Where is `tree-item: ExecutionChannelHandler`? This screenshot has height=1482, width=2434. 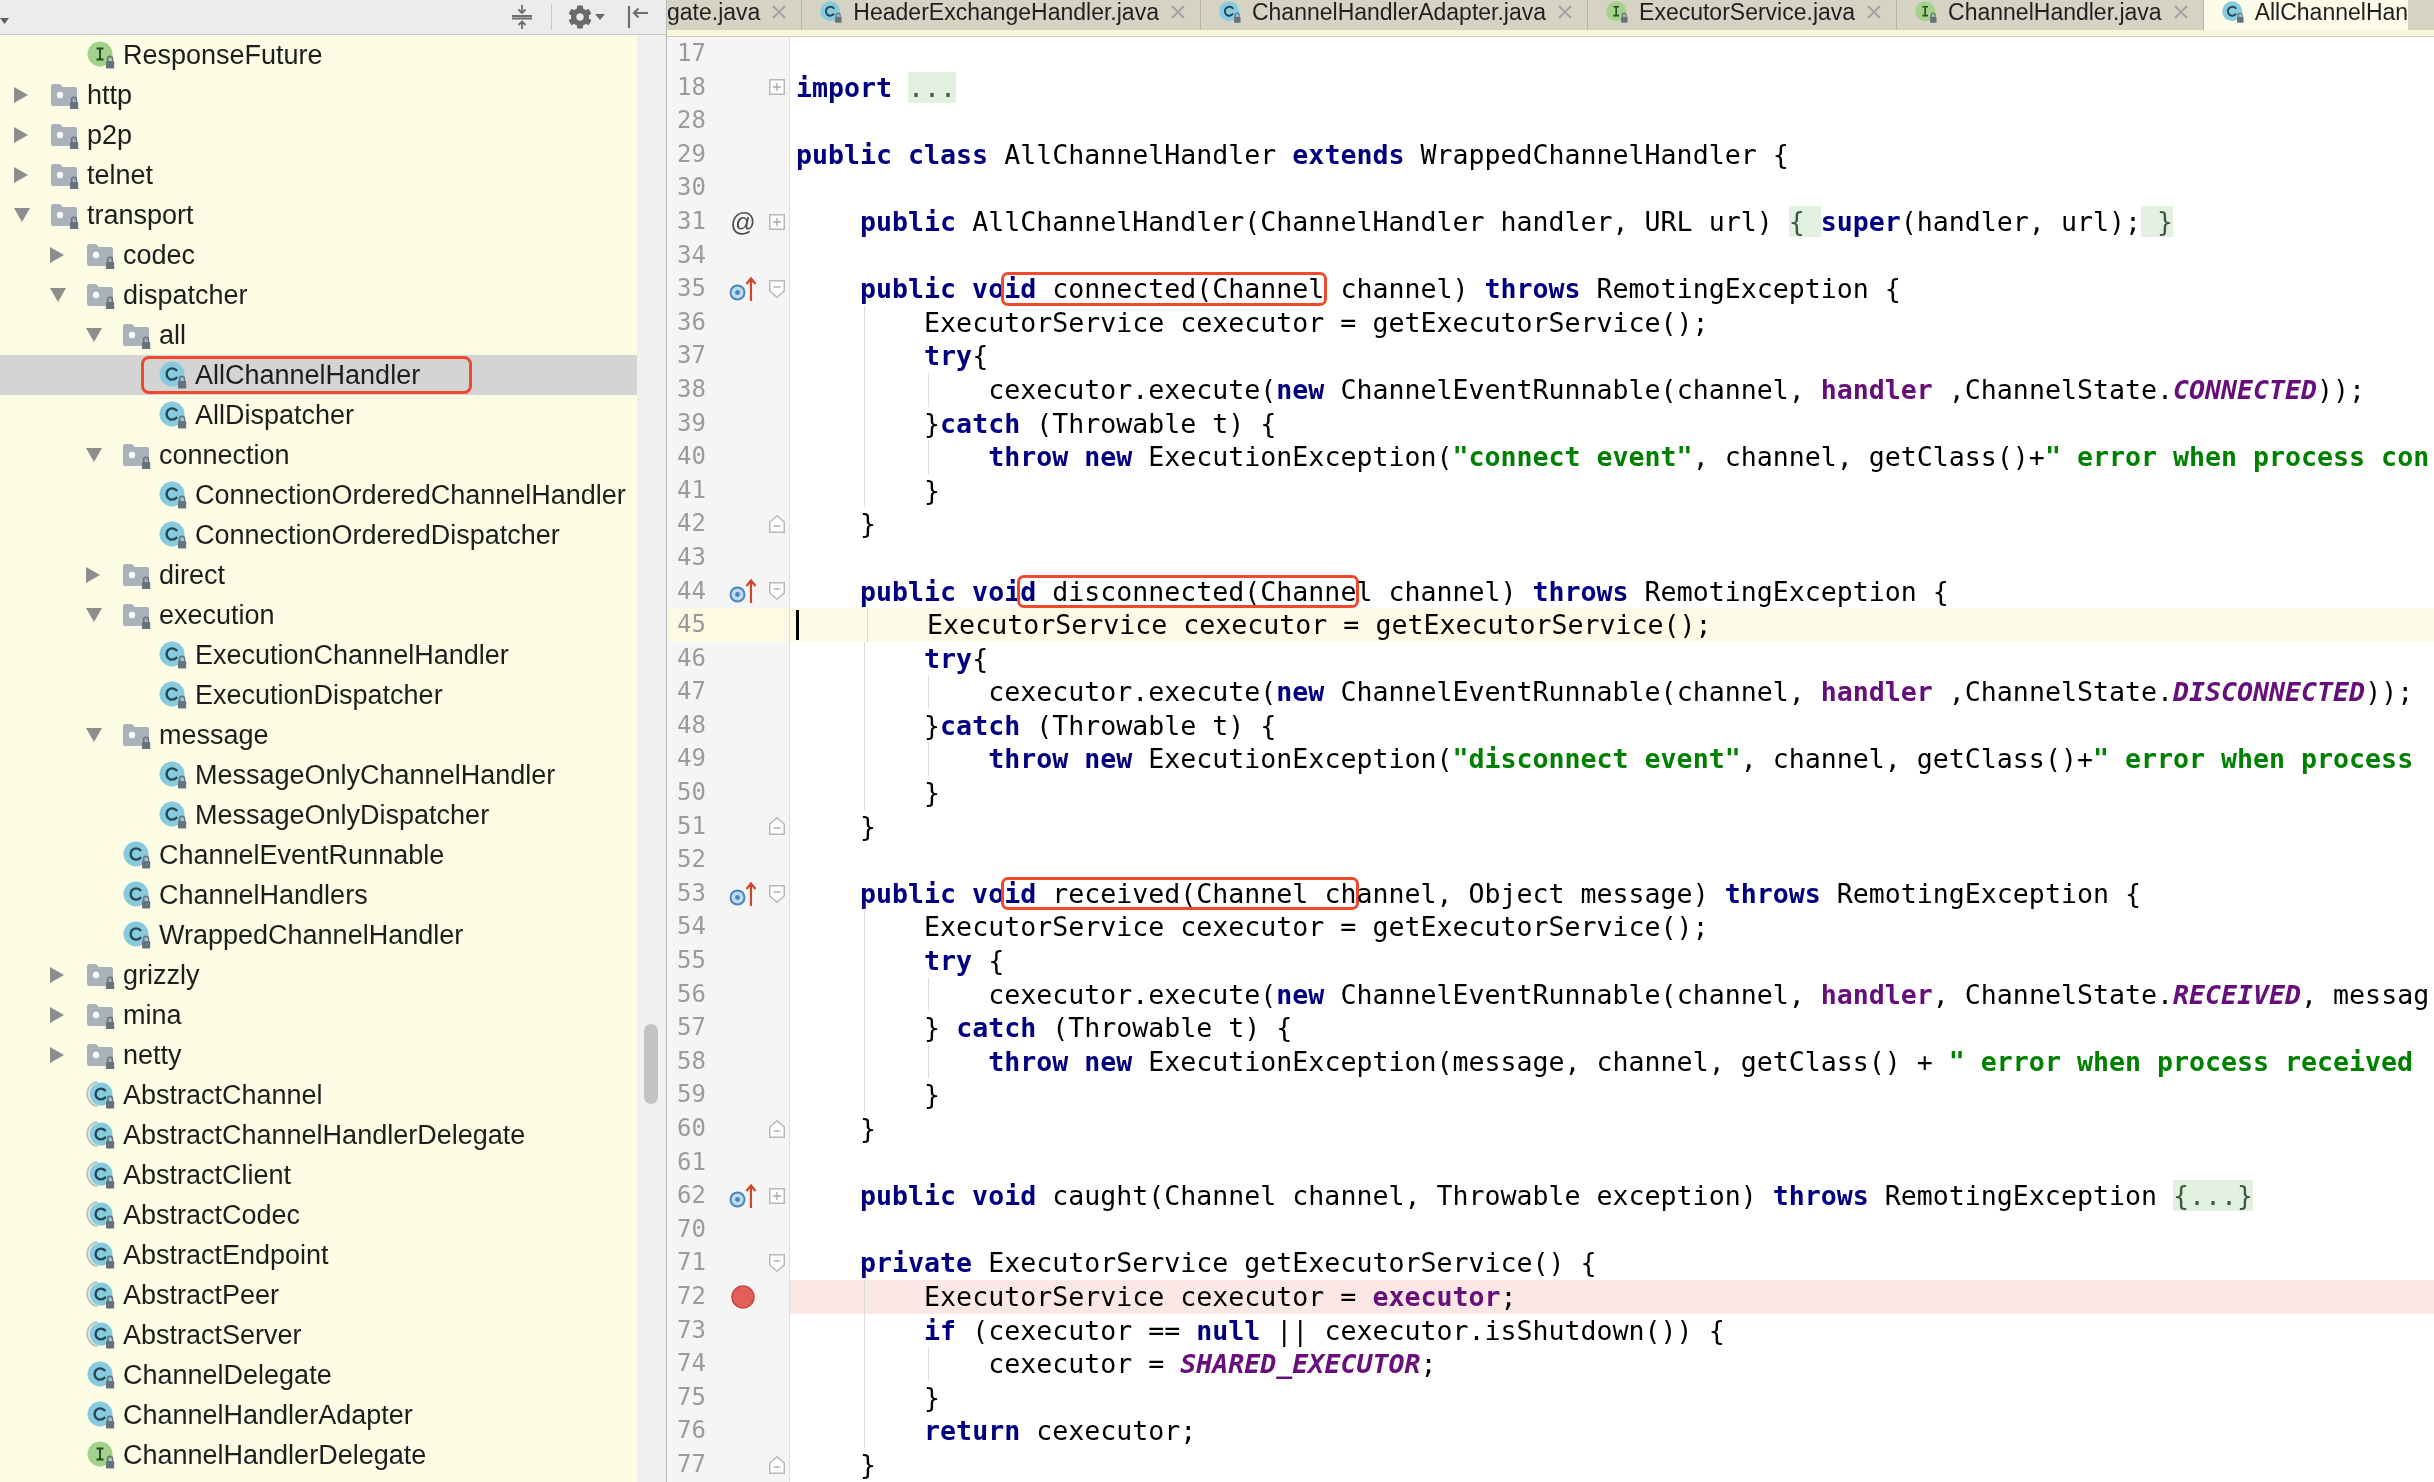
tree-item: ExecutionChannelHandler is located at coordinates (318, 655).